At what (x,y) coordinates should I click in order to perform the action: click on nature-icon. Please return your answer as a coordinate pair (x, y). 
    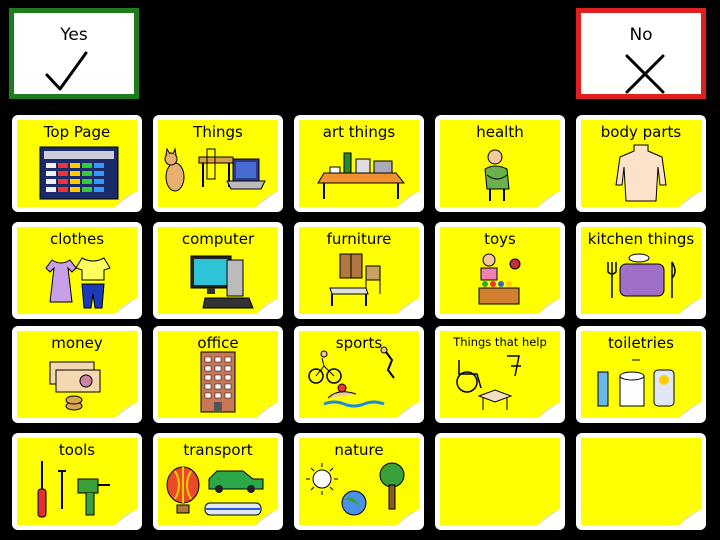
    Looking at the image, I should click on (355, 489).